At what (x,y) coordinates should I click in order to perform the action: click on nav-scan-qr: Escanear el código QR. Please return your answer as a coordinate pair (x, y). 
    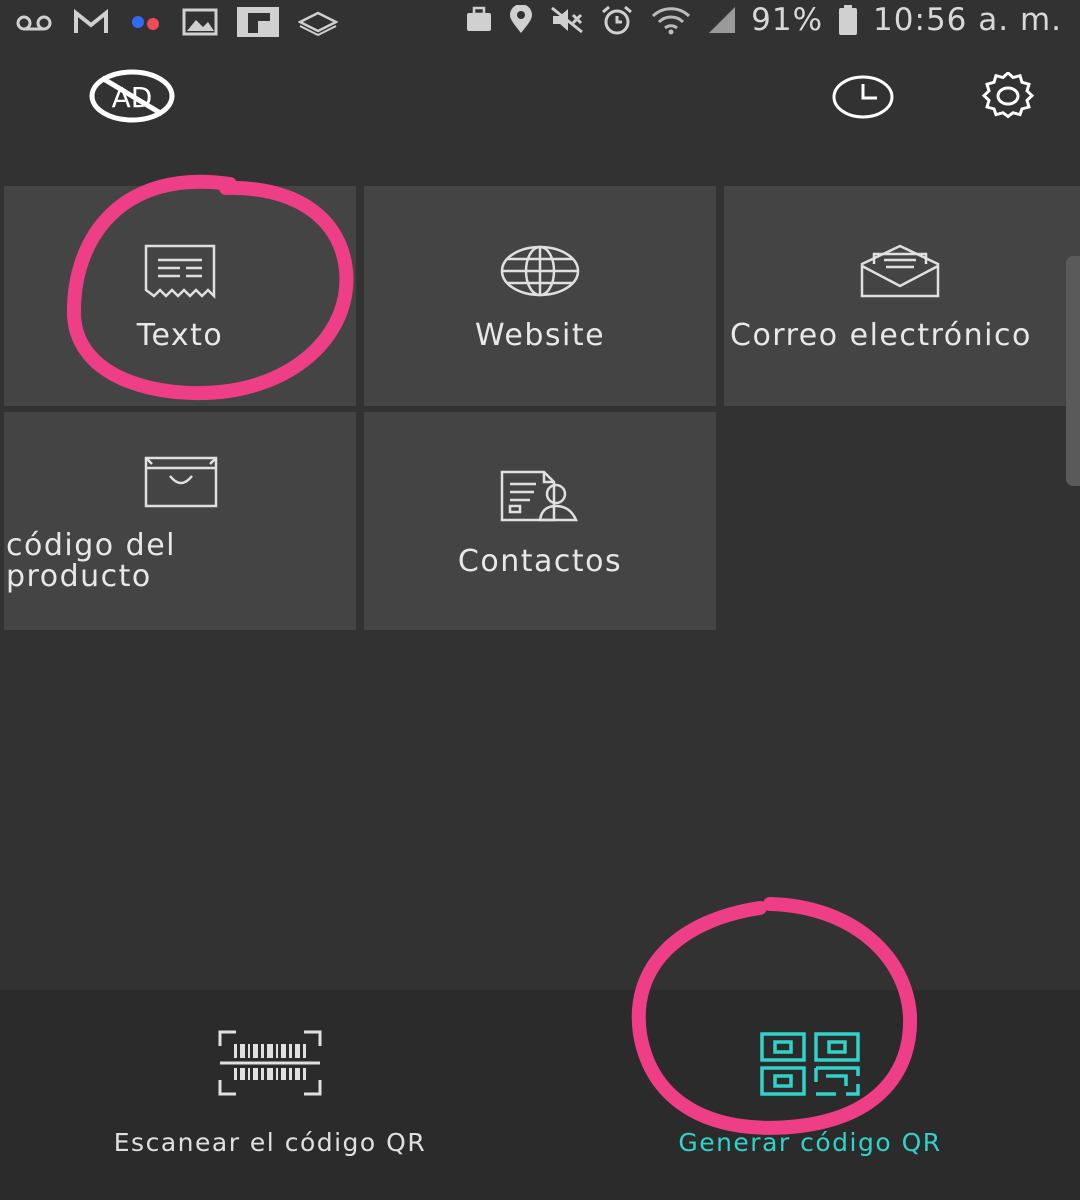
    Looking at the image, I should click on (270, 1095).